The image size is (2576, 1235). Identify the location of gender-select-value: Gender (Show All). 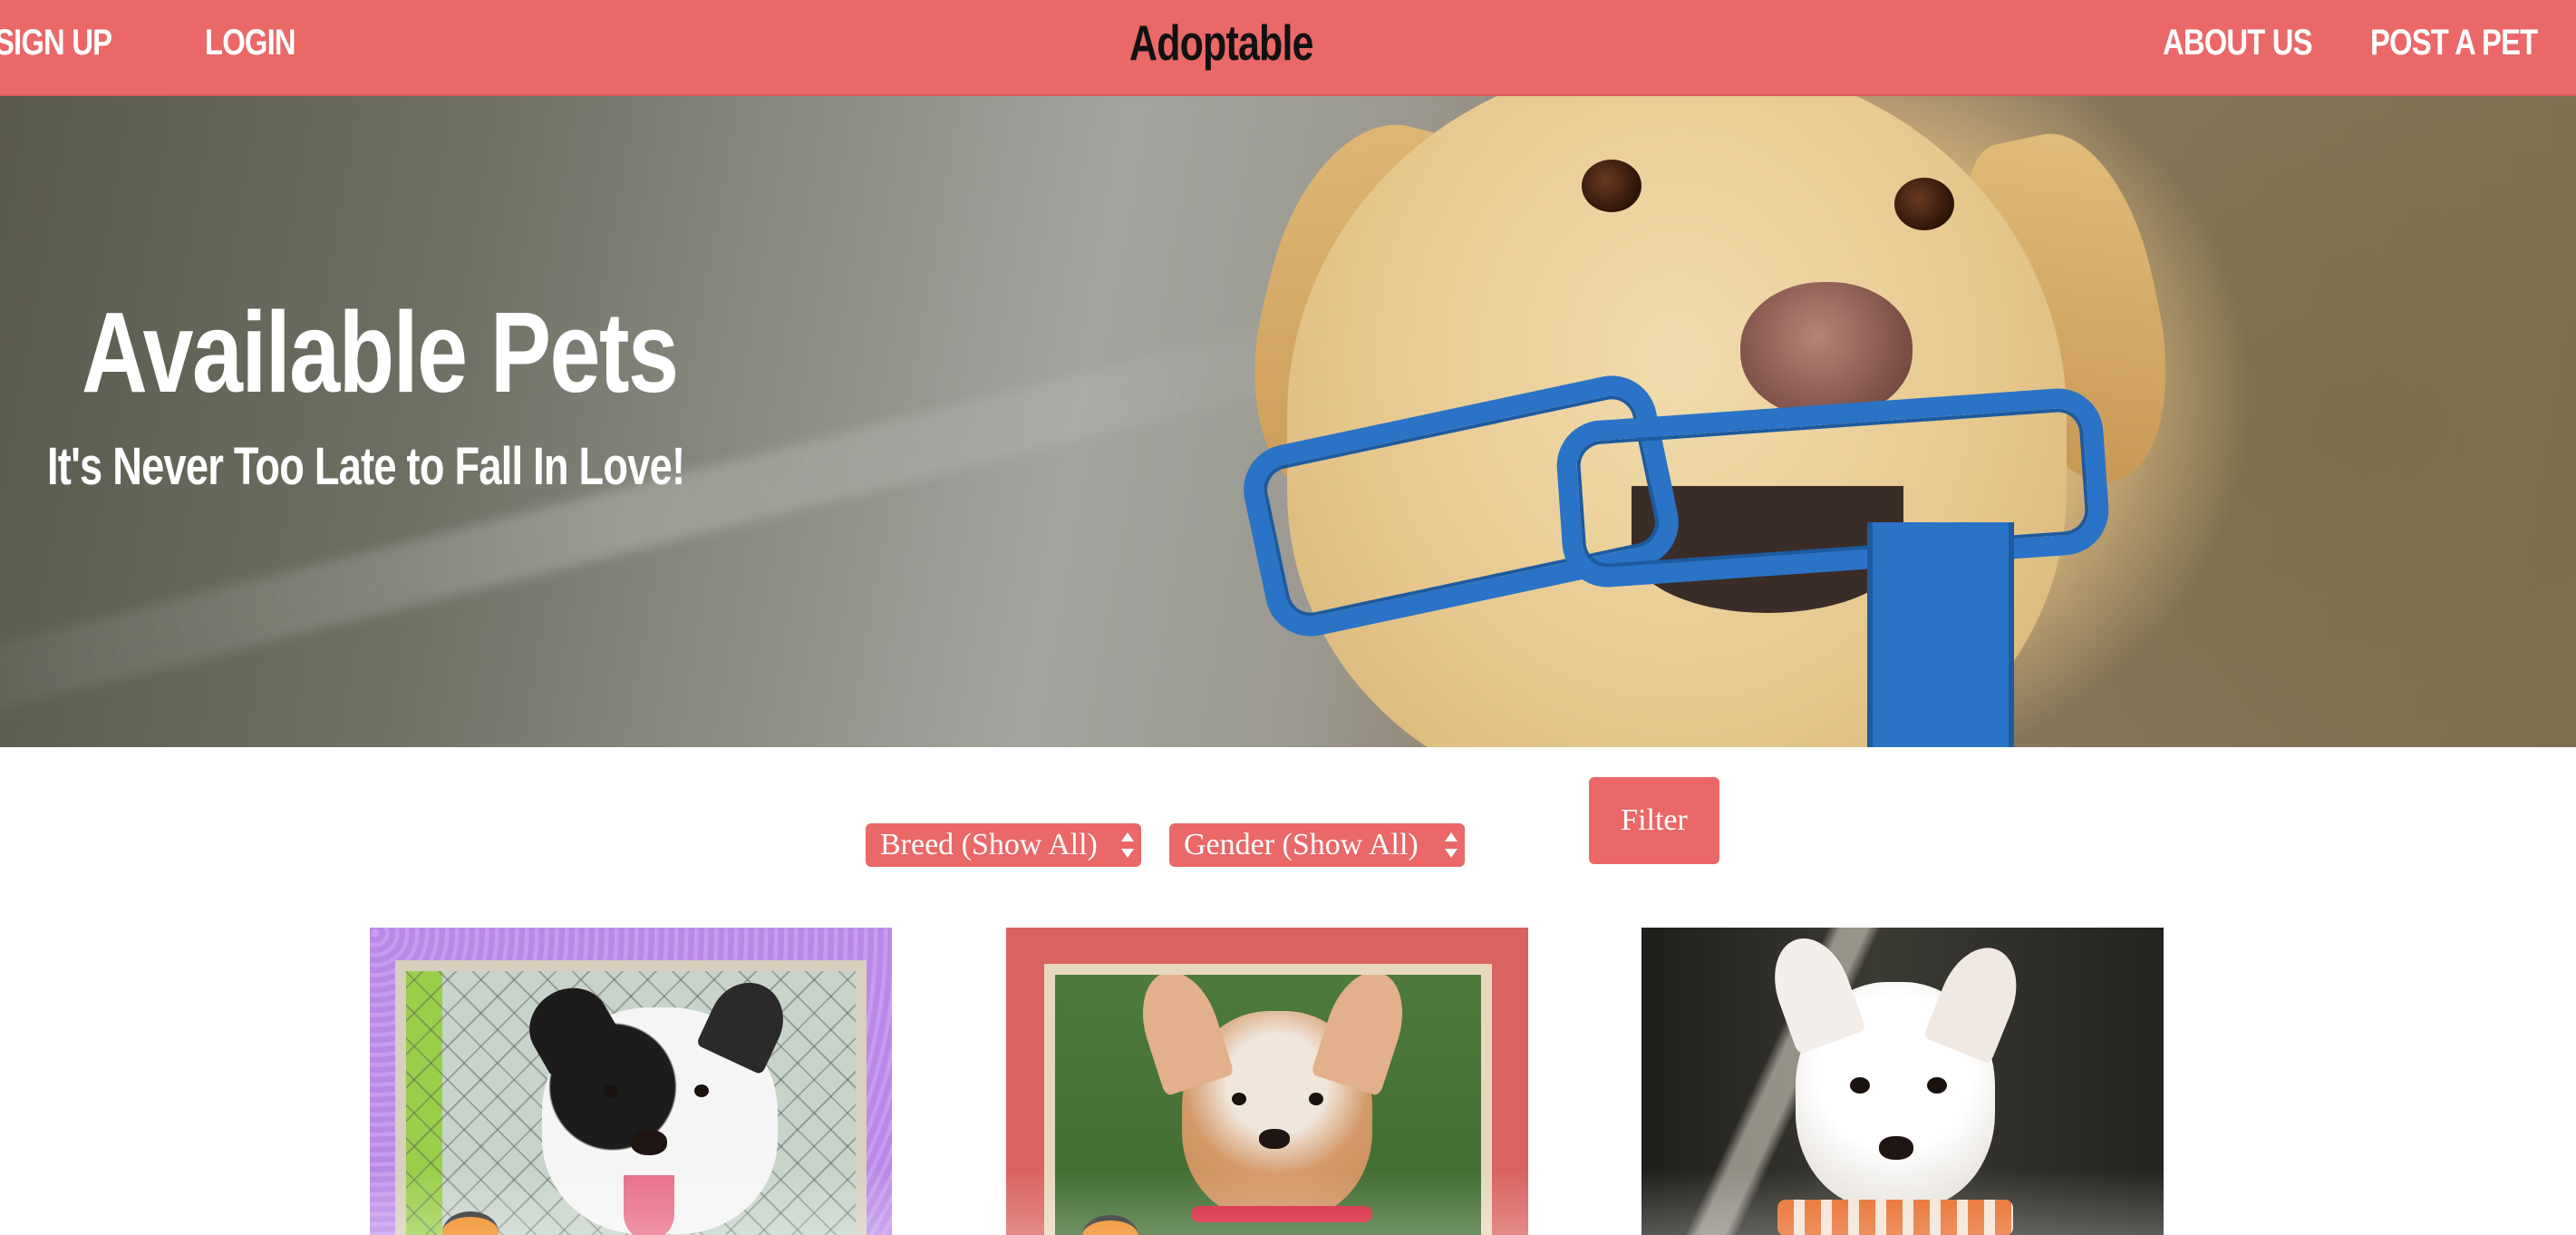
(1301, 844).